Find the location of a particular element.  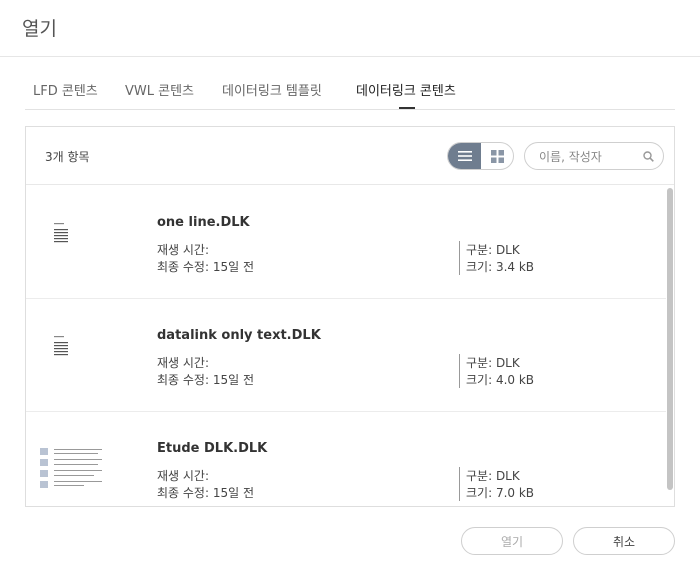

tab-vwl-content: VWL 콘텐츠 is located at coordinates (159, 89).